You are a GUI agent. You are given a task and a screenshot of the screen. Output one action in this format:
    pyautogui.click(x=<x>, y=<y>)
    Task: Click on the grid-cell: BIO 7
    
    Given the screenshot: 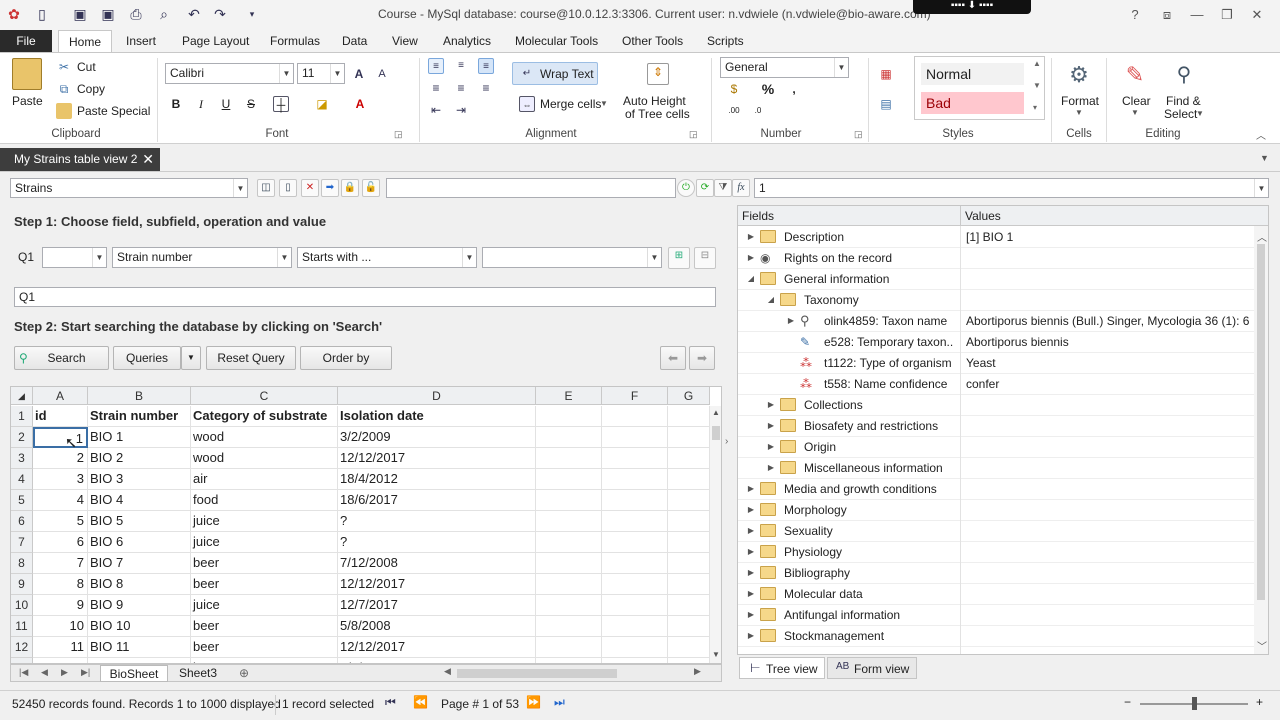 What is the action you would take?
    pyautogui.click(x=139, y=563)
    